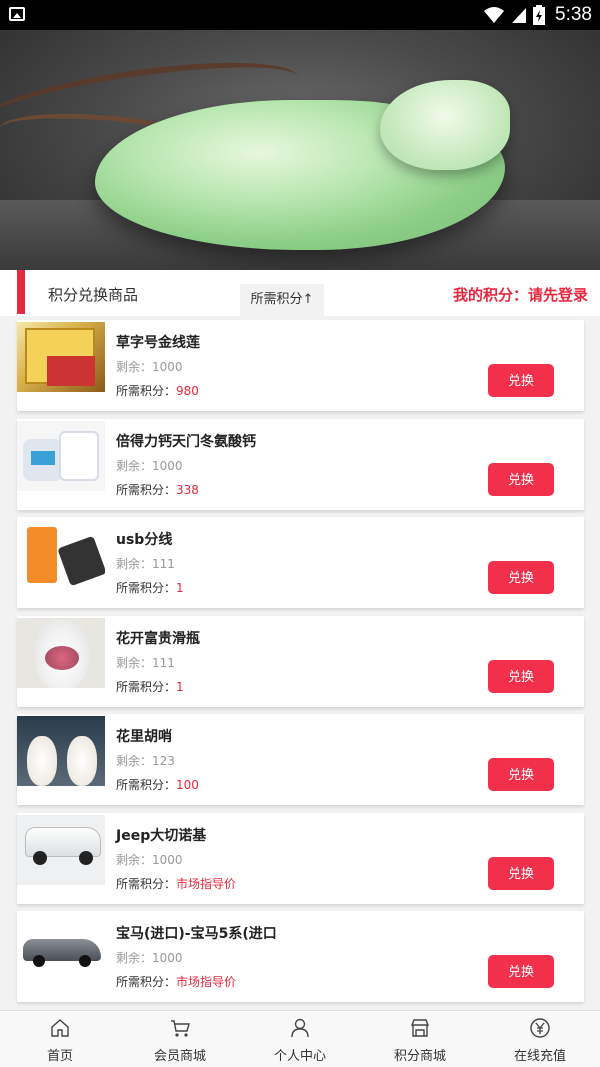 This screenshot has height=1067, width=600. What do you see at coordinates (420, 1028) in the screenshot?
I see `store-icon` at bounding box center [420, 1028].